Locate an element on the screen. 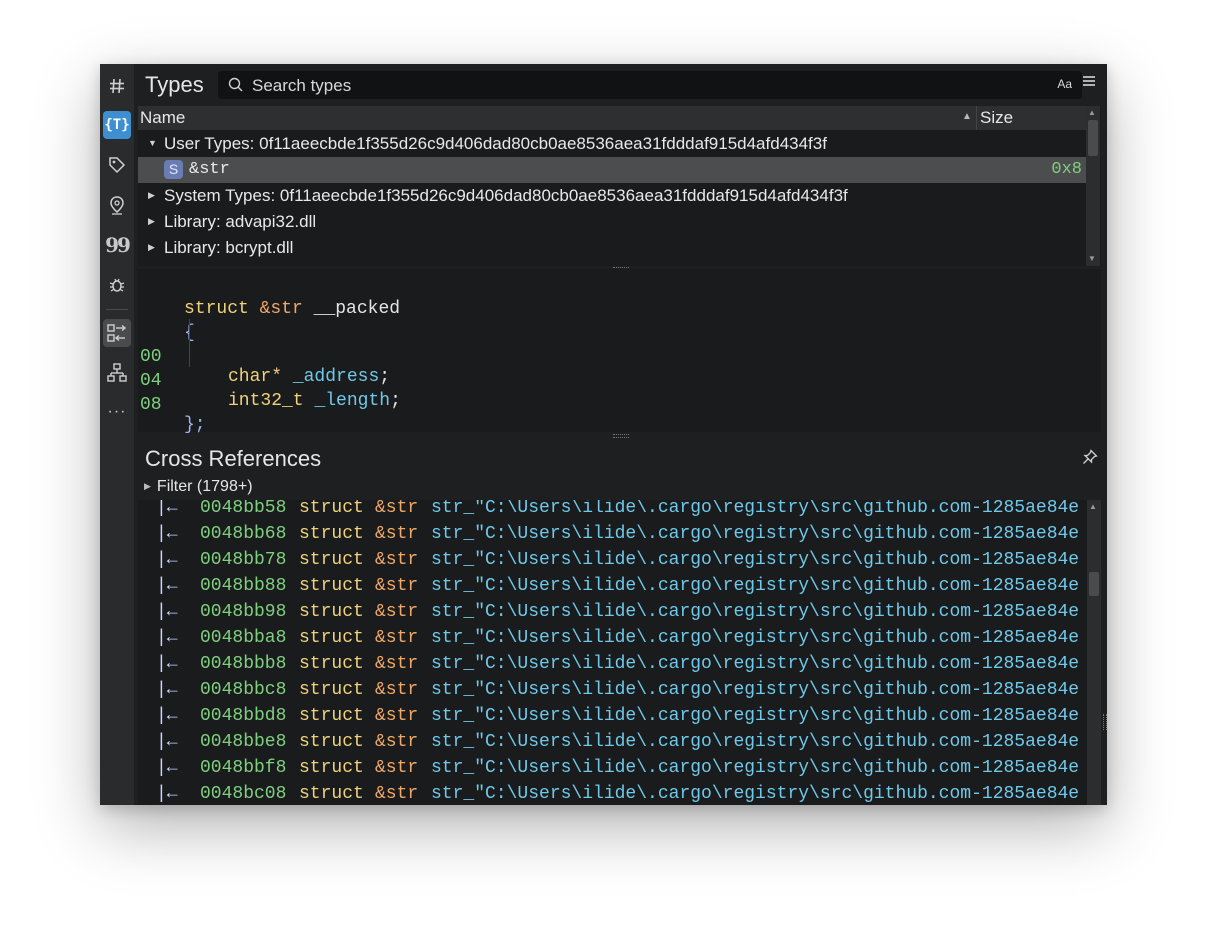 Image resolution: width=1207 pixels, height=942 pixels. search-input is located at coordinates (642, 86).